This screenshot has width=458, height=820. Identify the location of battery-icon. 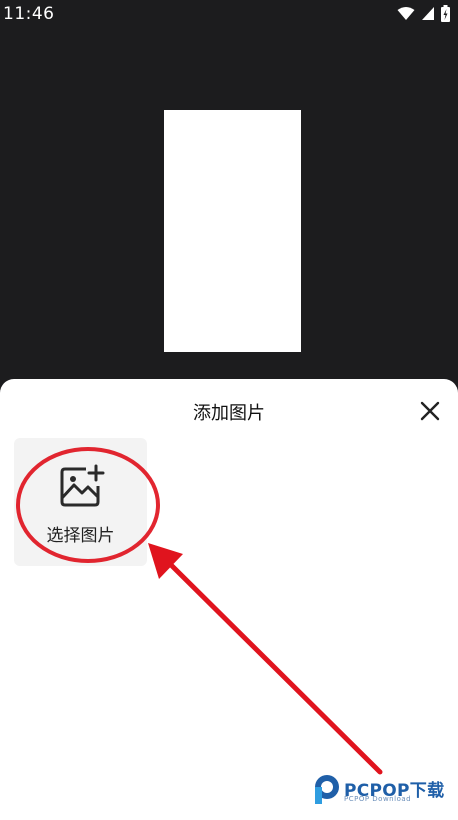
(445, 13).